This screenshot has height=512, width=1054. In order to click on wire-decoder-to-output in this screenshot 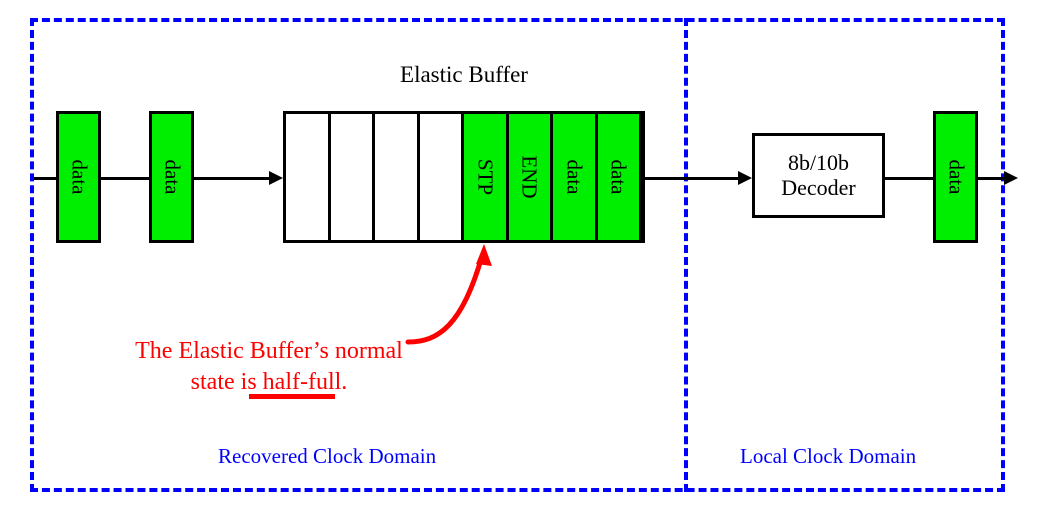, I will do `click(909, 178)`.